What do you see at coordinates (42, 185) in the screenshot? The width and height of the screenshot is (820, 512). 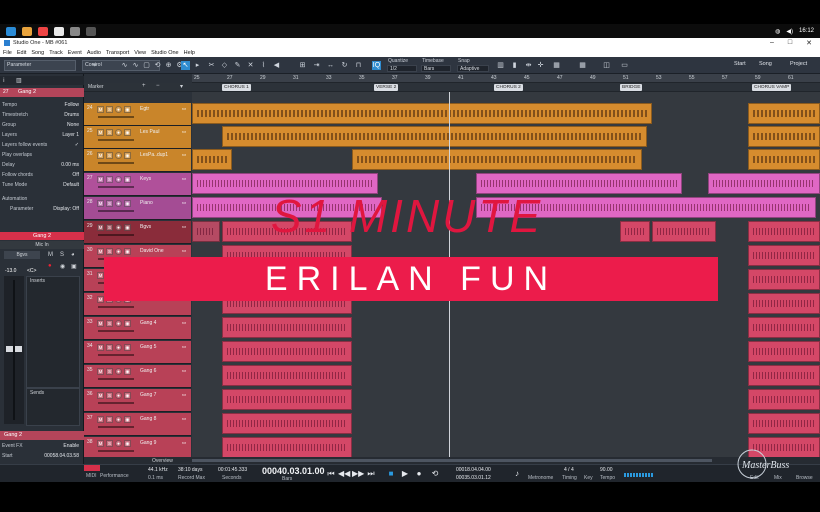 I see `tune-mode-row: Tune Mode Default` at bounding box center [42, 185].